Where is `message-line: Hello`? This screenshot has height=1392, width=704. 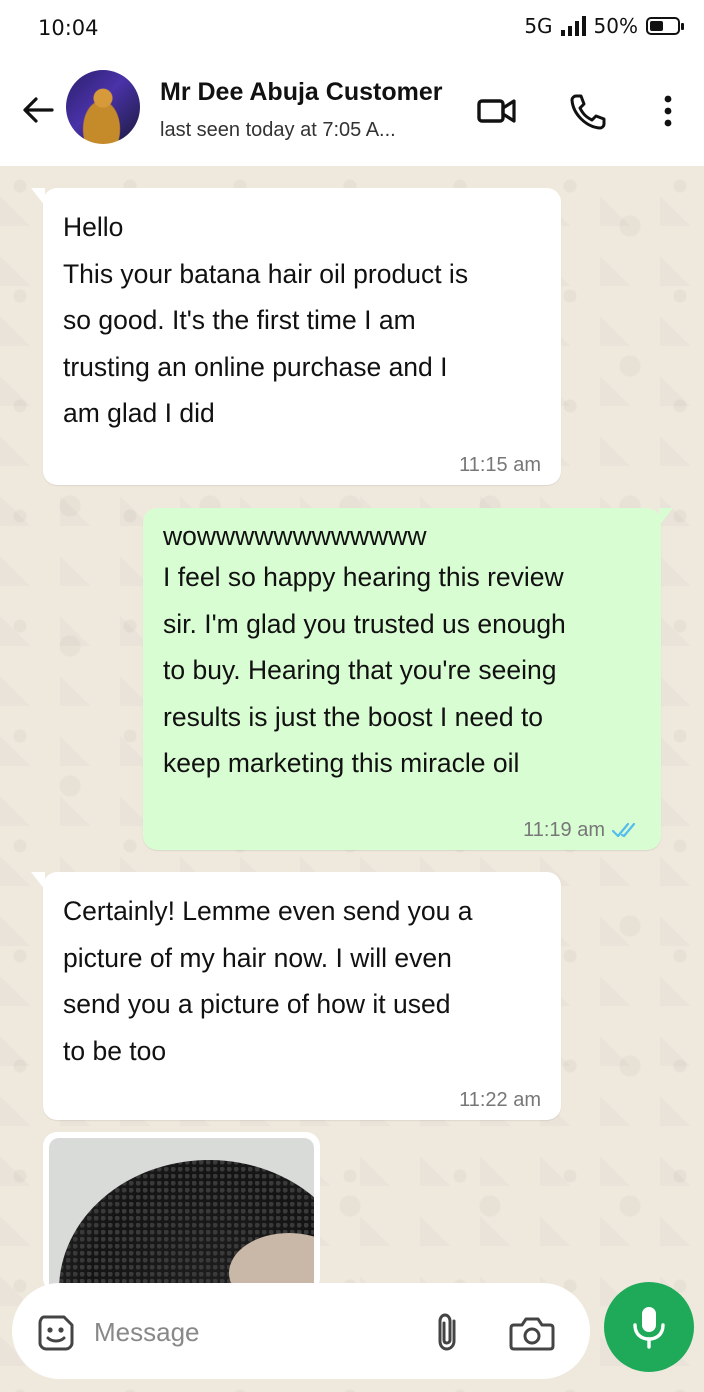
message-line: Hello is located at coordinates (93, 227).